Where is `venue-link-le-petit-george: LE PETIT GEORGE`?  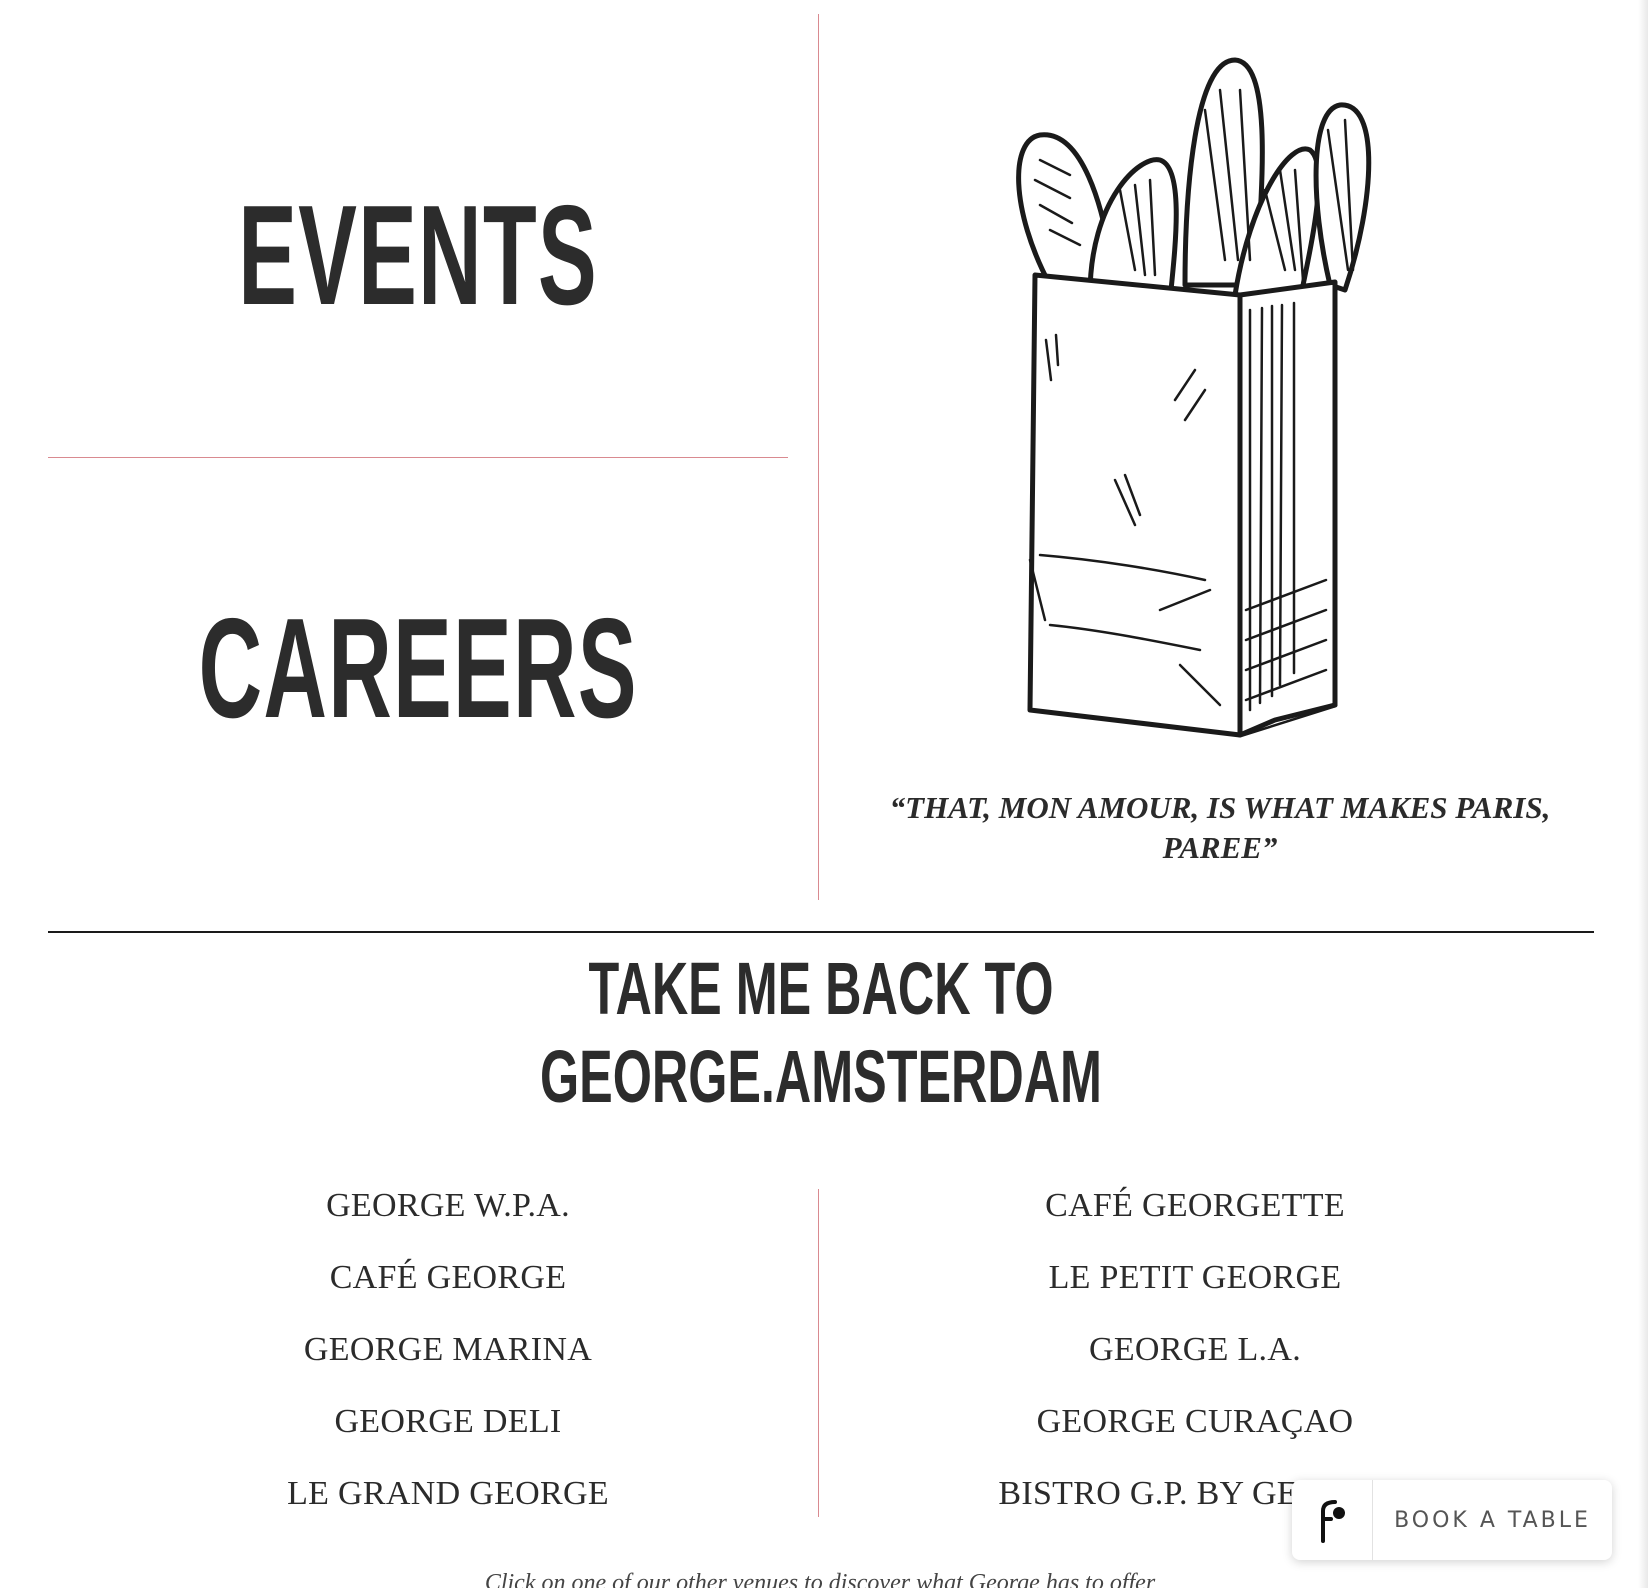
venue-link-le-petit-george: LE PETIT GEORGE is located at coordinates (1195, 1296).